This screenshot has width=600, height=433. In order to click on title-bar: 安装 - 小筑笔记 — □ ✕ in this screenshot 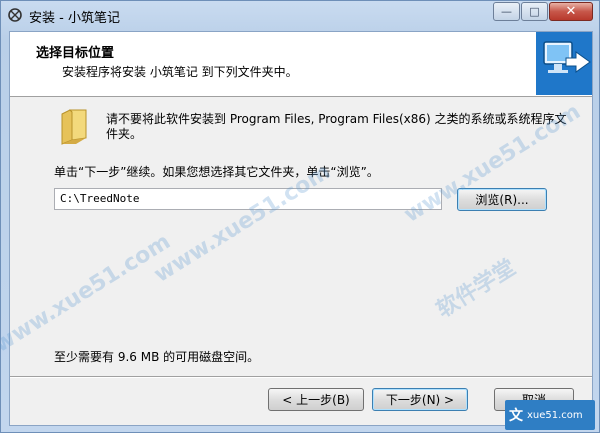, I will do `click(300, 15)`.